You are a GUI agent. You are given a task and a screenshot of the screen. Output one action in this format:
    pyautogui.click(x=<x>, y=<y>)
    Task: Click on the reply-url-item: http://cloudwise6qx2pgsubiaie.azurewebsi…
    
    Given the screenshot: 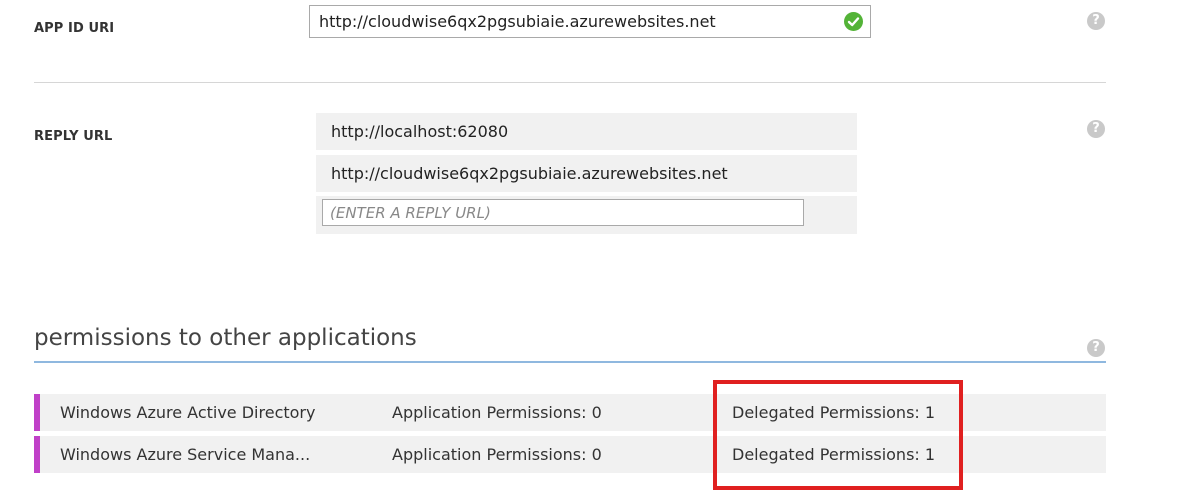 What is the action you would take?
    pyautogui.click(x=586, y=173)
    